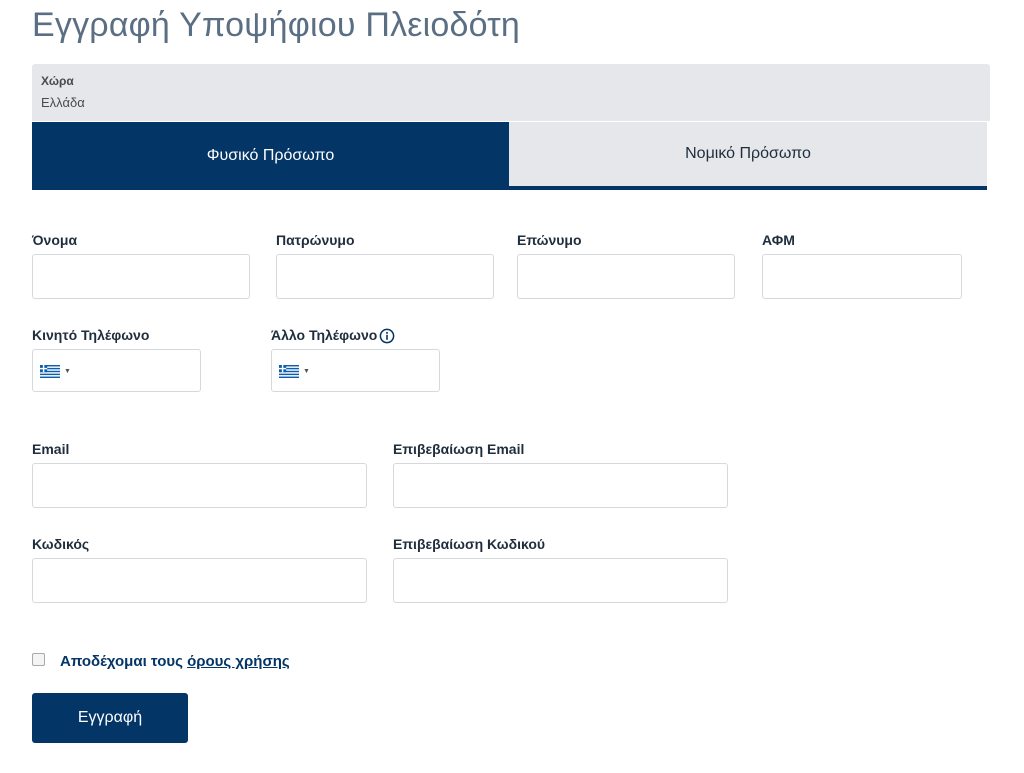 This screenshot has width=1024, height=773. I want to click on country-value: Ελλάδα, so click(63, 102).